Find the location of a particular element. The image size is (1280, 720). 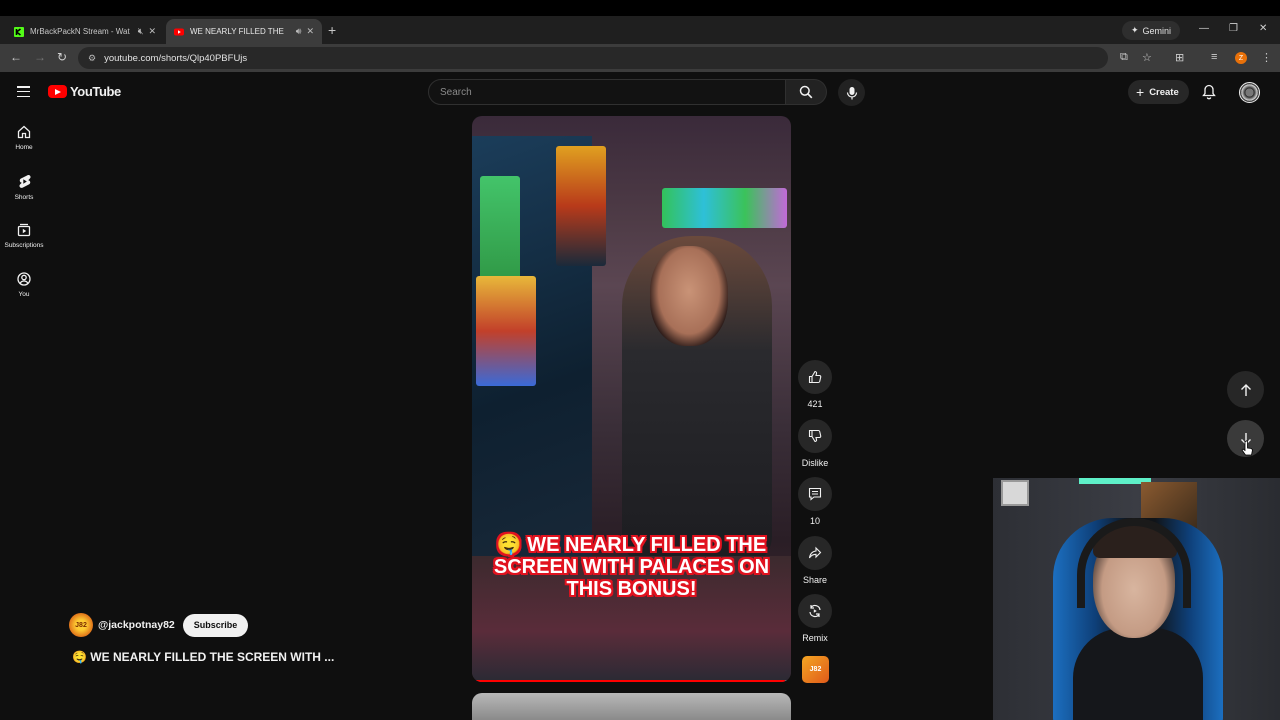

remix-icon is located at coordinates (815, 611).